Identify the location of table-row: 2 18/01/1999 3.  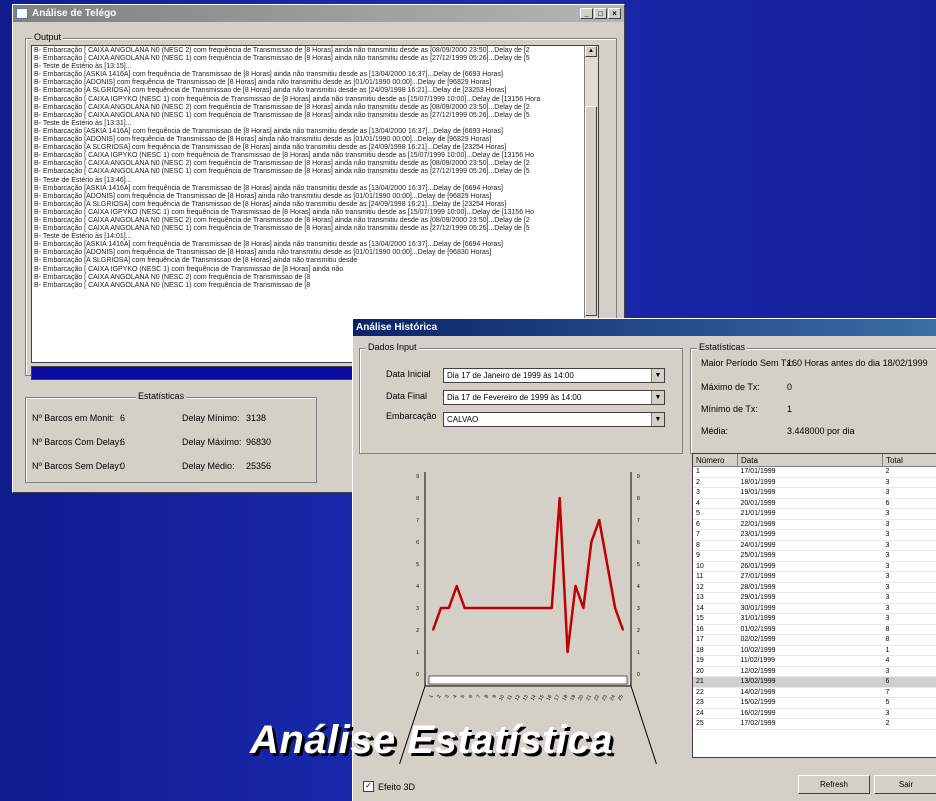
(814, 482).